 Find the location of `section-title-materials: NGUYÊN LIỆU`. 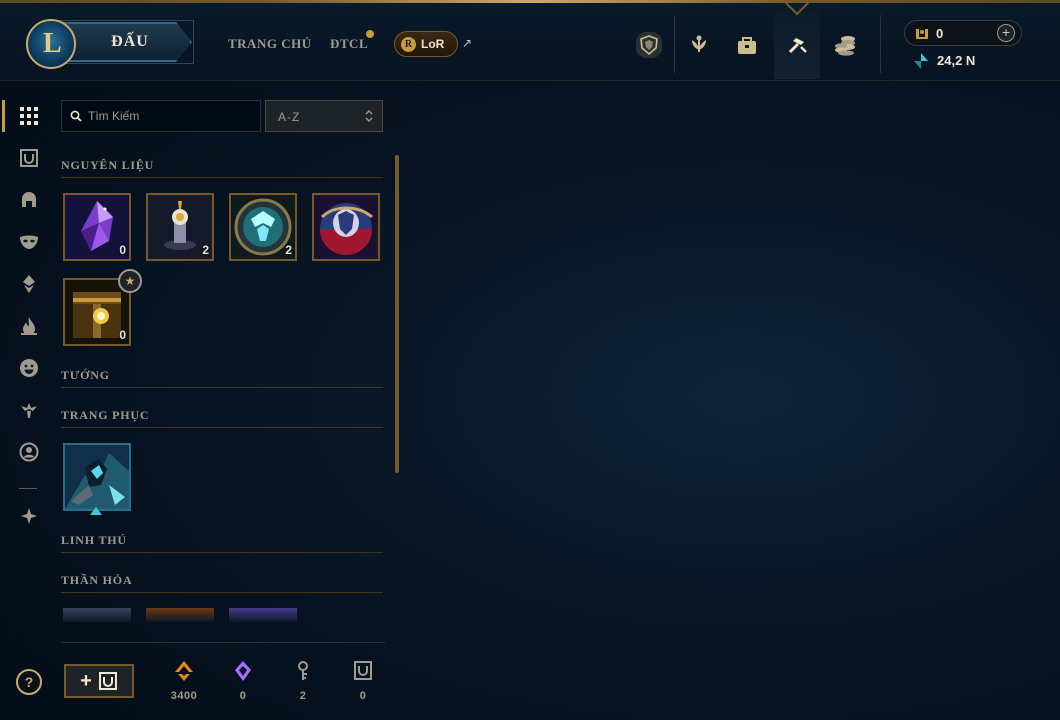

section-title-materials: NGUYÊN LIỆU is located at coordinates (108, 165).